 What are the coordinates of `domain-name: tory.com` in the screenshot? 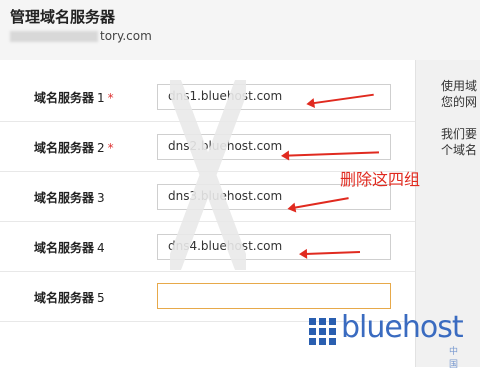 It's located at (81, 36).